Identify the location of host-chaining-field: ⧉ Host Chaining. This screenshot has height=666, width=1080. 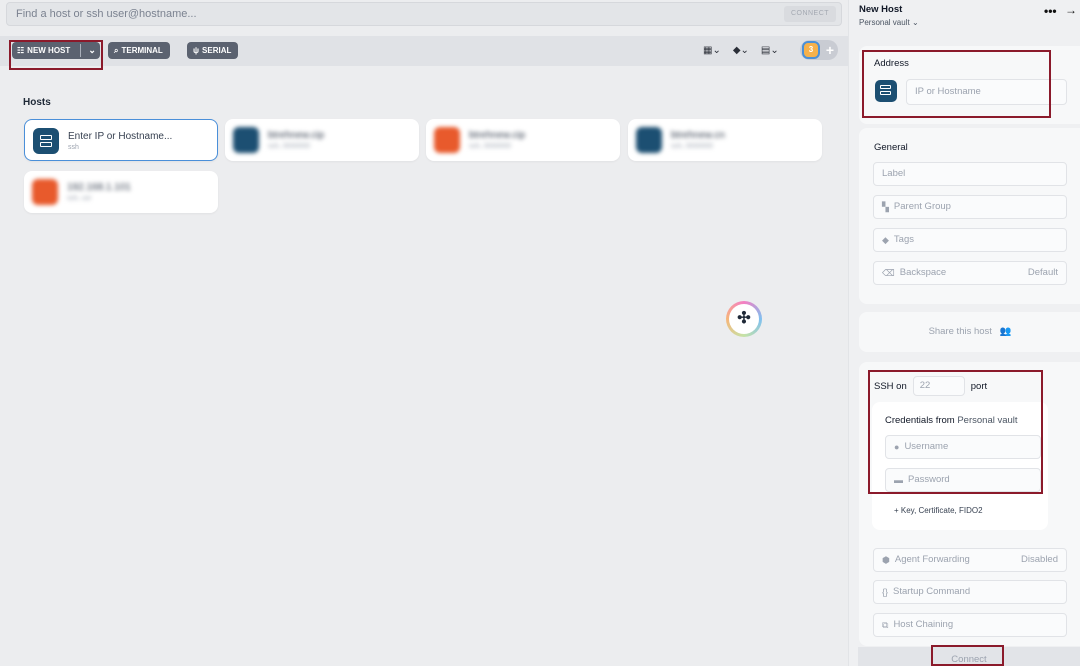
(970, 625).